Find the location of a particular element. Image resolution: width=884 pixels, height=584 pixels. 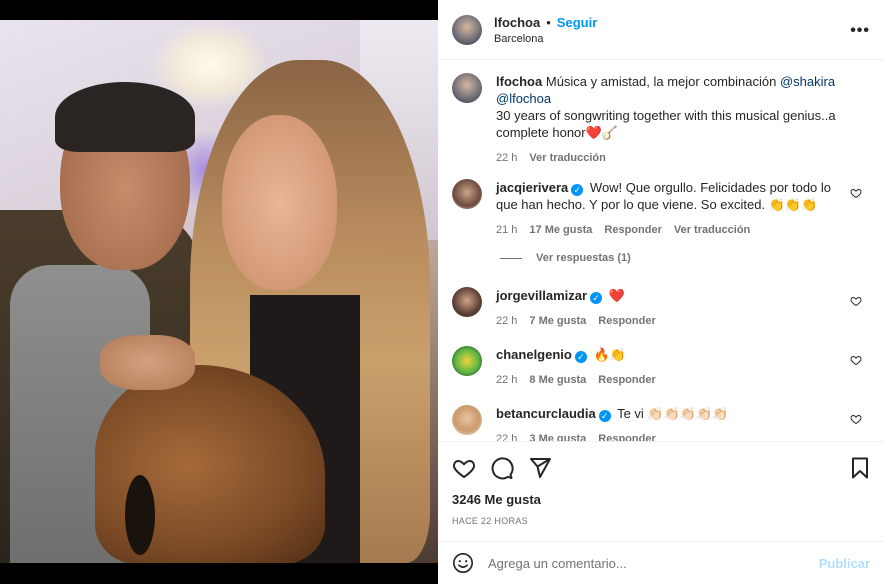

comment-text: 🔥👏 is located at coordinates (609, 354).